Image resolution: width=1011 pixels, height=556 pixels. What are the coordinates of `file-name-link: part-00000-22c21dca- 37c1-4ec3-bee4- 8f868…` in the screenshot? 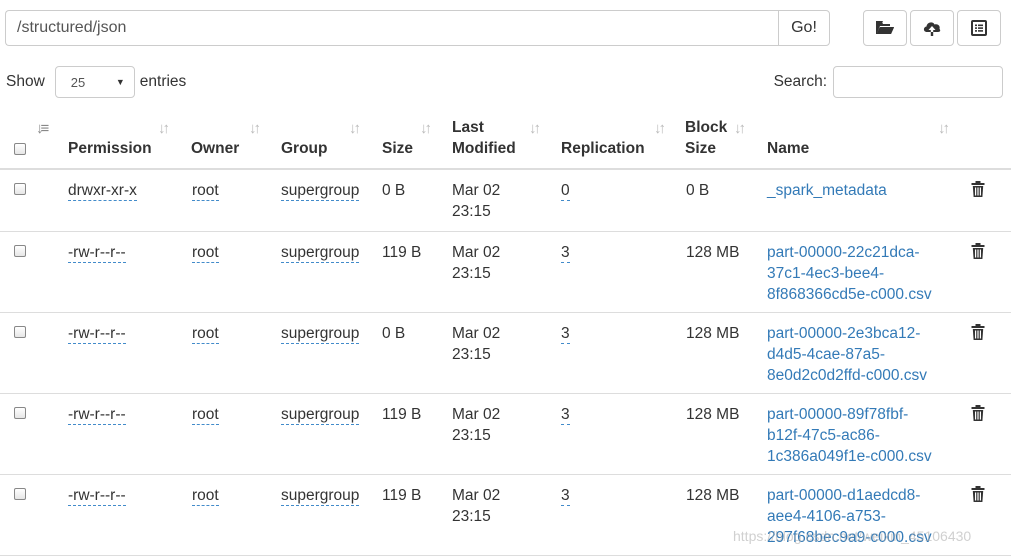 It's located at (849, 273).